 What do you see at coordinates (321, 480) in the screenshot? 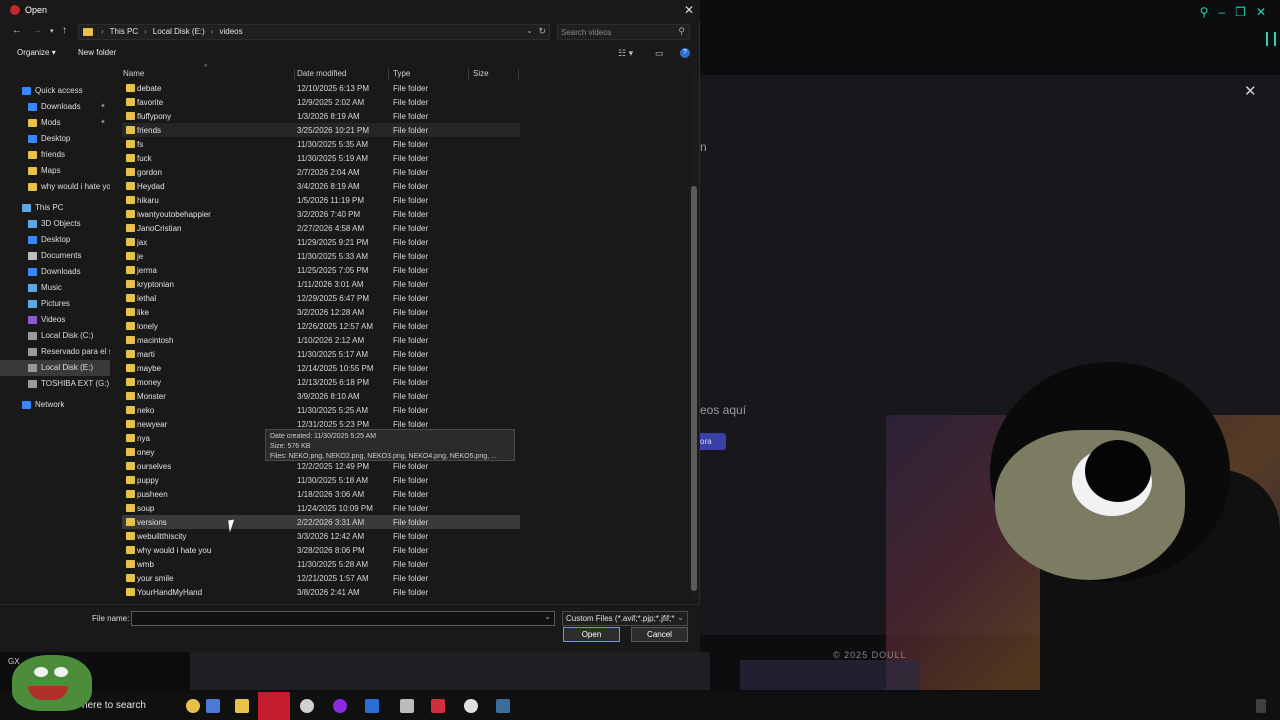
I see `file-row: puppy 11/30/2025 5:18 AM File folder` at bounding box center [321, 480].